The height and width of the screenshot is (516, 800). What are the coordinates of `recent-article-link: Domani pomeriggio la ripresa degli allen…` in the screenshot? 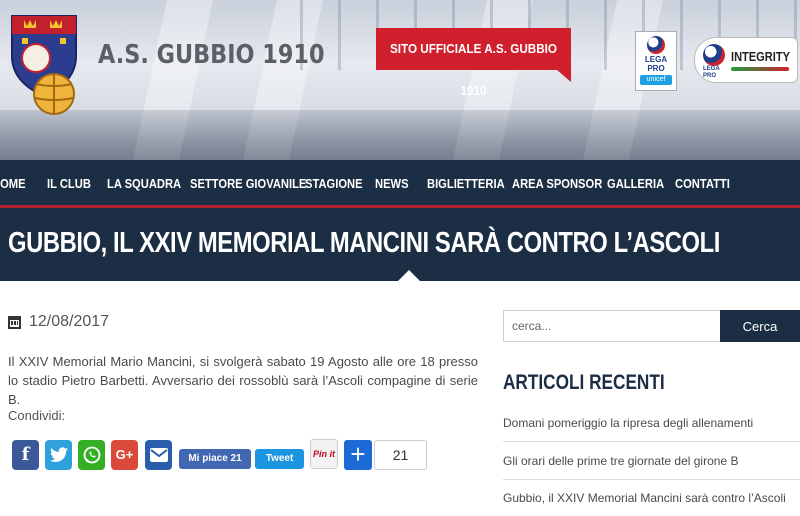 It's located at (651, 423).